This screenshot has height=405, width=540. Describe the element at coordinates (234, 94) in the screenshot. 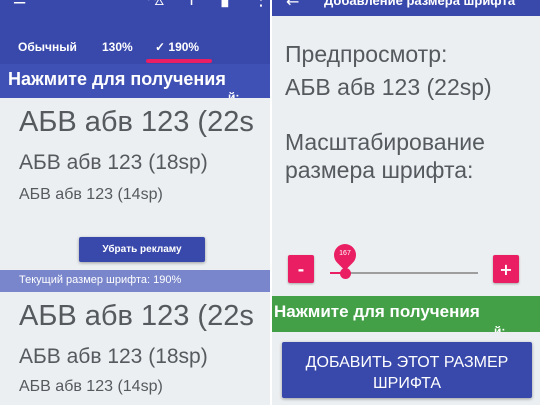

I see `ad-banner-text-cutoff: й:` at that location.